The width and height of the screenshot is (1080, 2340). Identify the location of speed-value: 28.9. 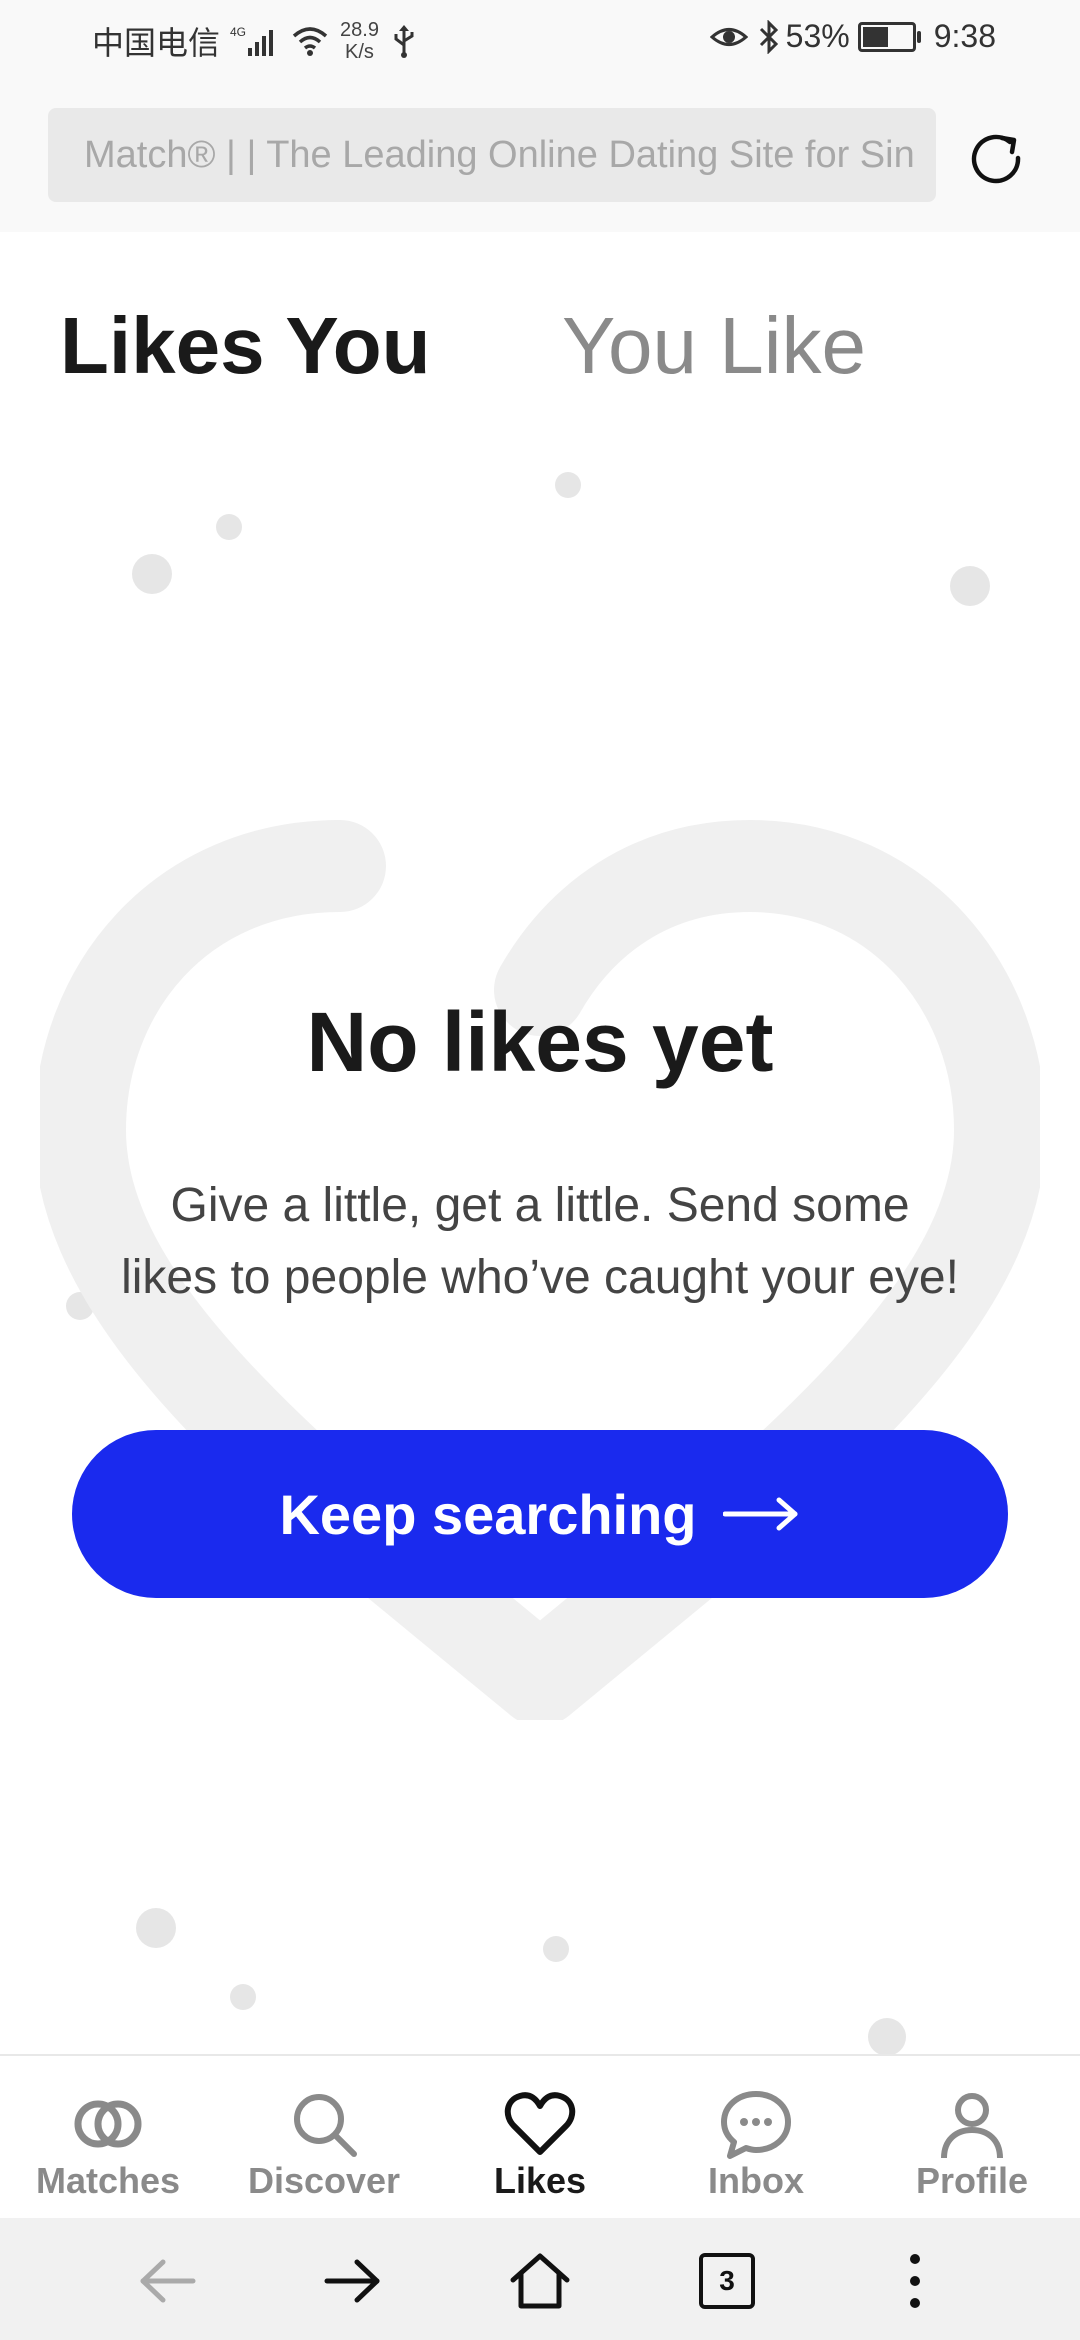
(359, 30).